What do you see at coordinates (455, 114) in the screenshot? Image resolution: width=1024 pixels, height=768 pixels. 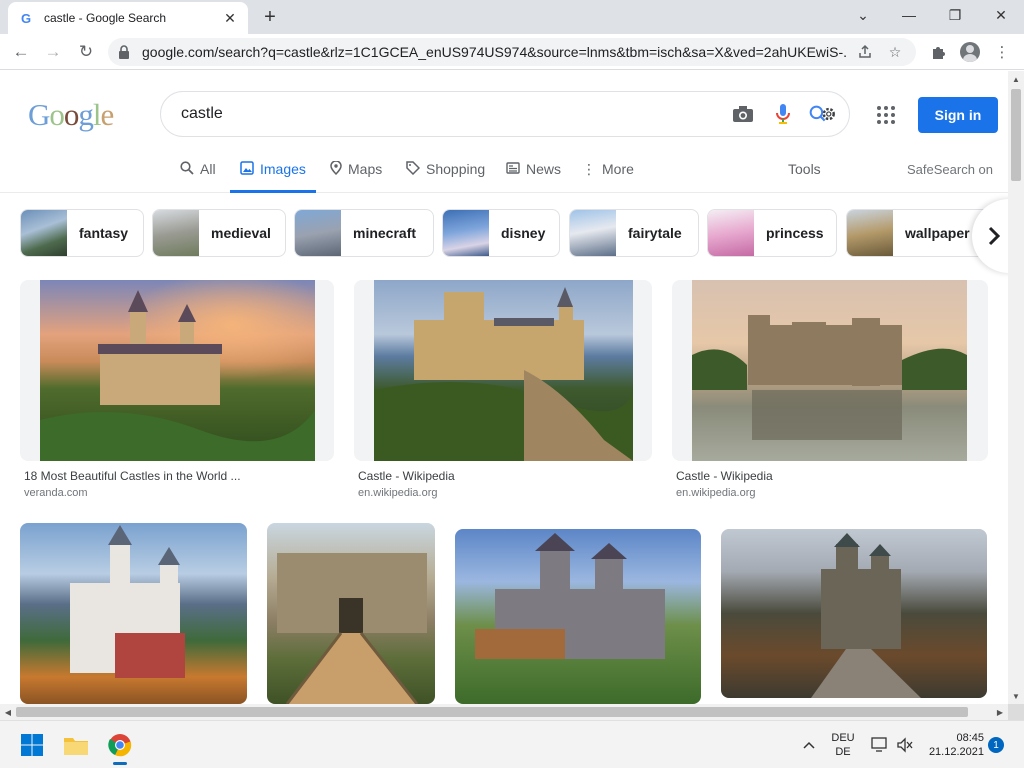 I see `search-input: castle` at bounding box center [455, 114].